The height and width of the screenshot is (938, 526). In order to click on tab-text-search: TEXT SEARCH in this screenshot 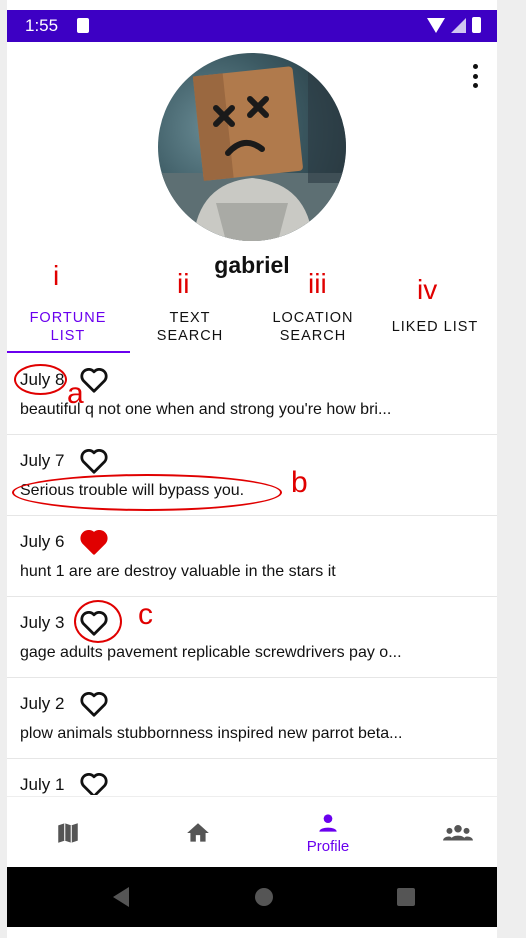, I will do `click(190, 327)`.